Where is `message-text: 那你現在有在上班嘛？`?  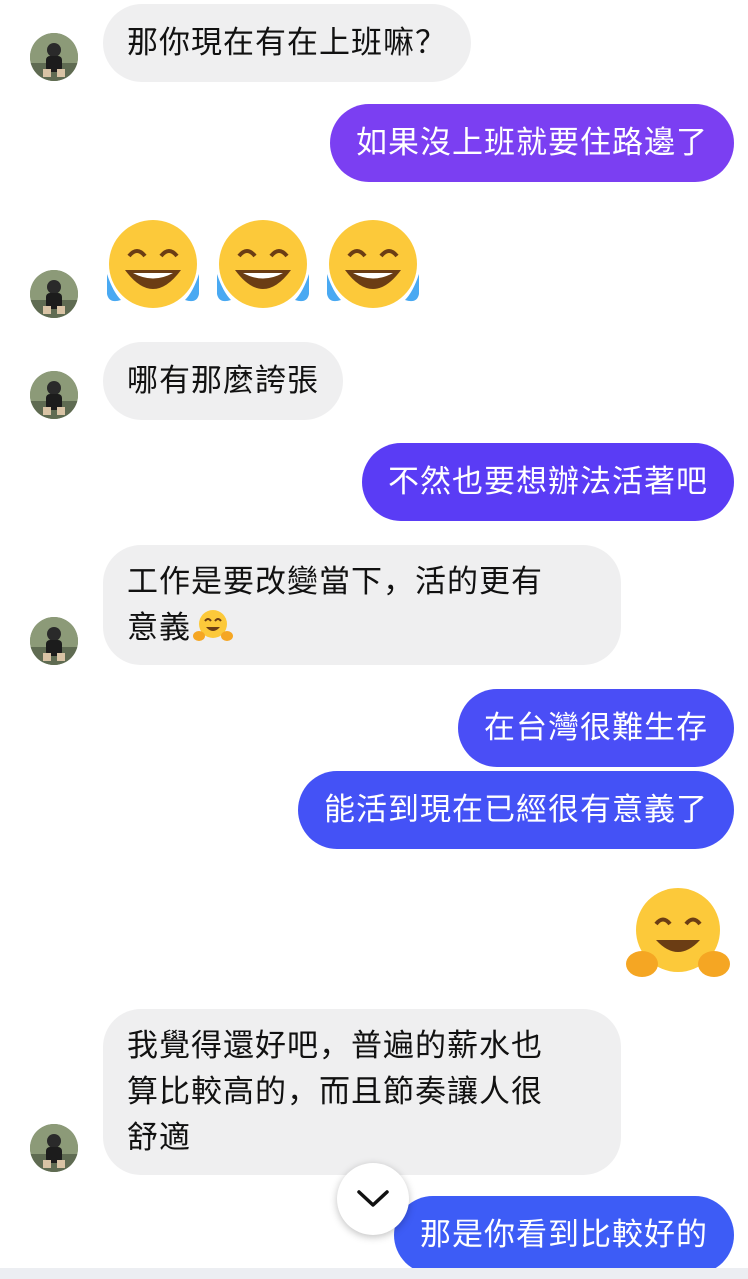
message-text: 那你現在有在上班嘛？ is located at coordinates (287, 43).